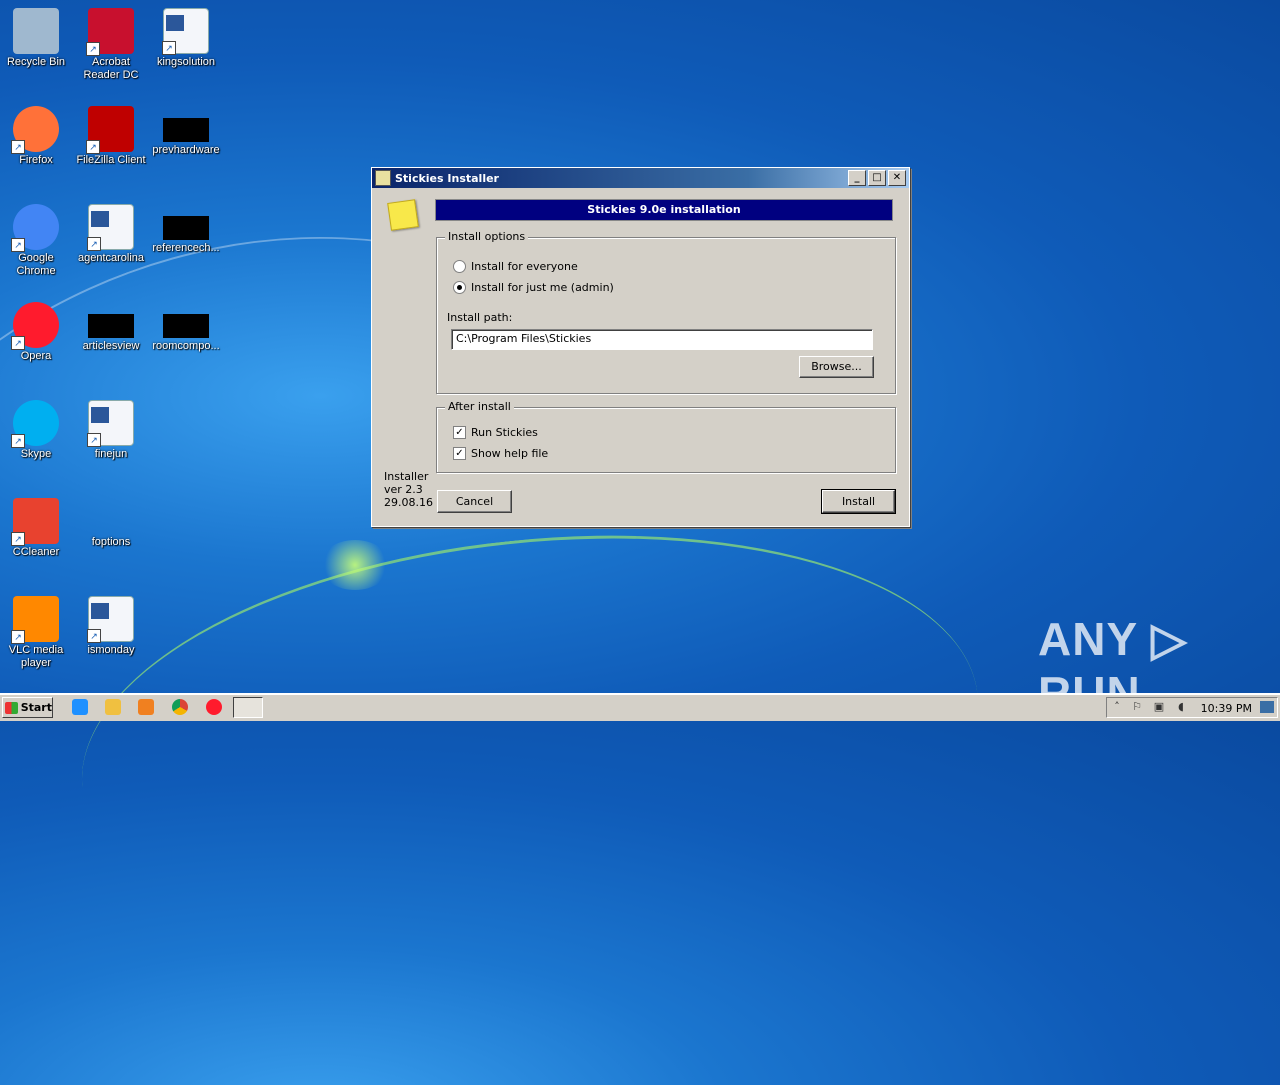 The width and height of the screenshot is (1280, 1085). What do you see at coordinates (111, 258) in the screenshot?
I see `desktop-icon-label: agentcarolina` at bounding box center [111, 258].